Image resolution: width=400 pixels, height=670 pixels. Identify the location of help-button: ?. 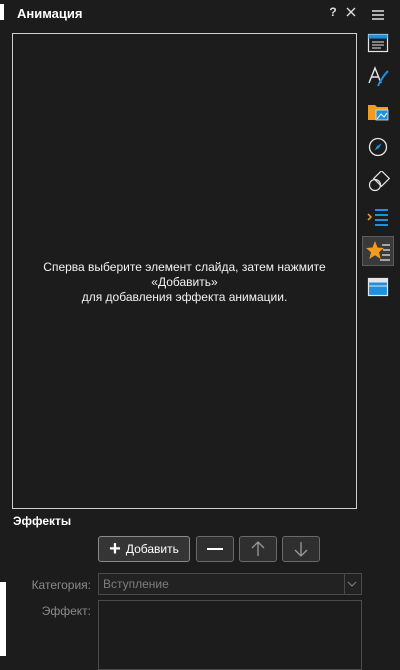
(333, 12).